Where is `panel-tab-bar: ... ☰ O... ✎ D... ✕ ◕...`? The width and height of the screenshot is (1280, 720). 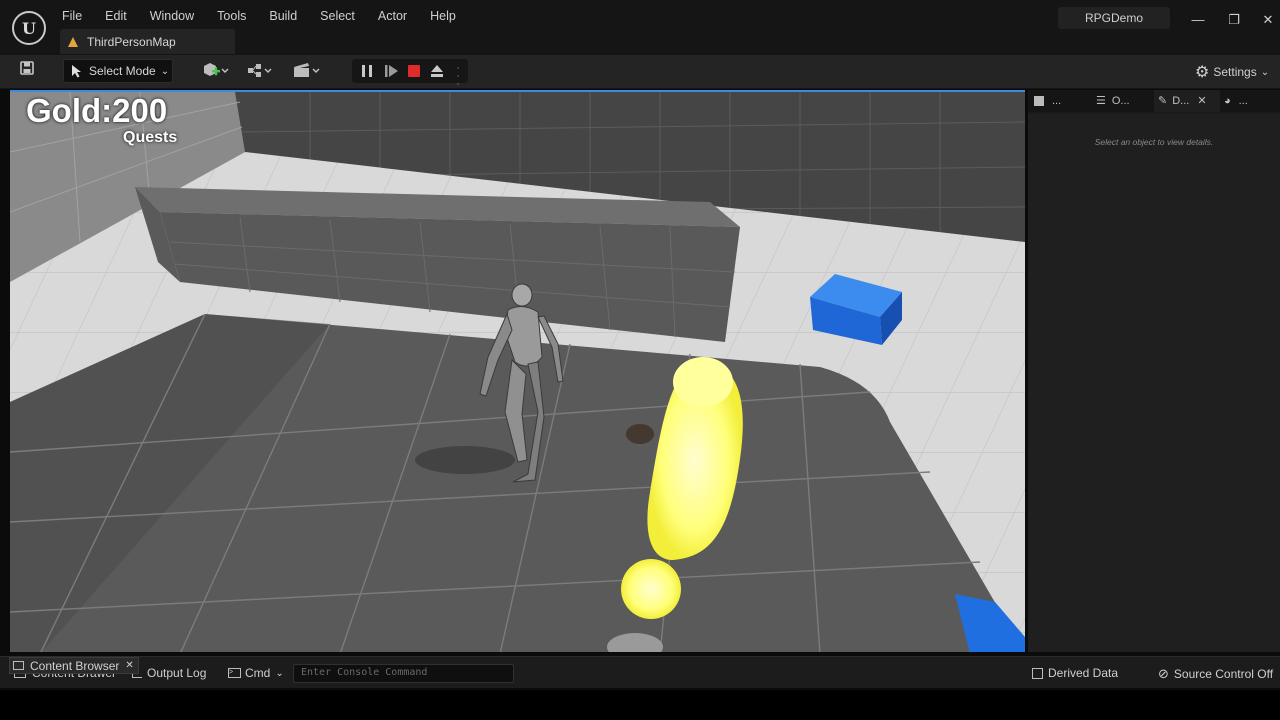
panel-tab-bar: ... ☰ O... ✎ D... ✕ ◕... is located at coordinates (1154, 101).